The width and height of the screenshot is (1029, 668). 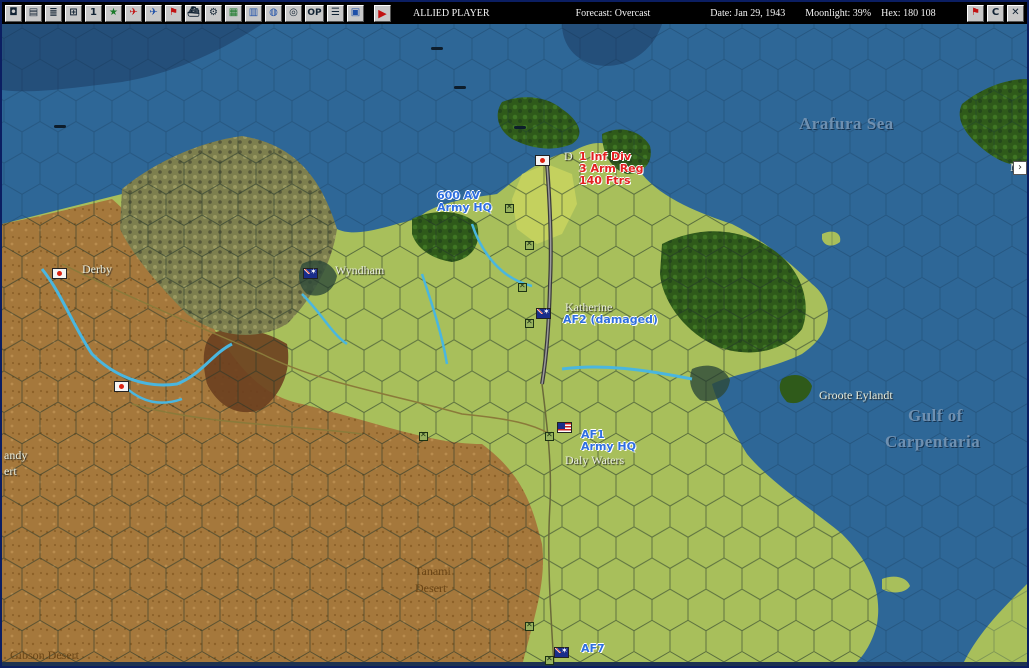 I want to click on c-button: C, so click(x=995, y=13).